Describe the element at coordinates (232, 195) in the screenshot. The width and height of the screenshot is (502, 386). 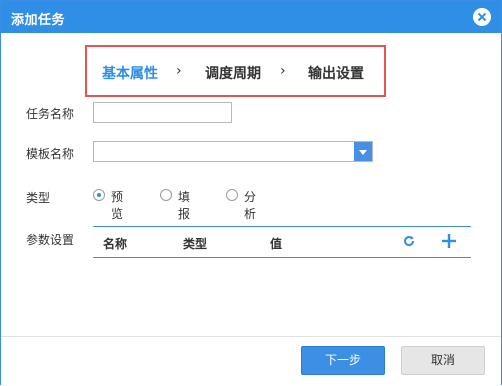
I see `radio-analysis` at that location.